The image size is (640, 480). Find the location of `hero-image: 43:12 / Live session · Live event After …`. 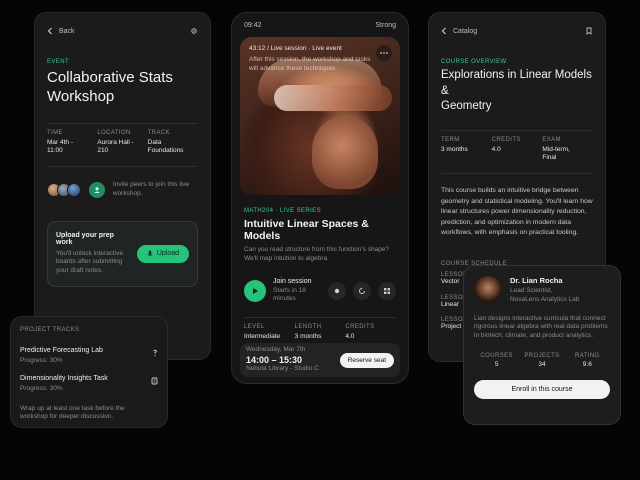

hero-image: 43:12 / Live session · Live event After … is located at coordinates (320, 116).